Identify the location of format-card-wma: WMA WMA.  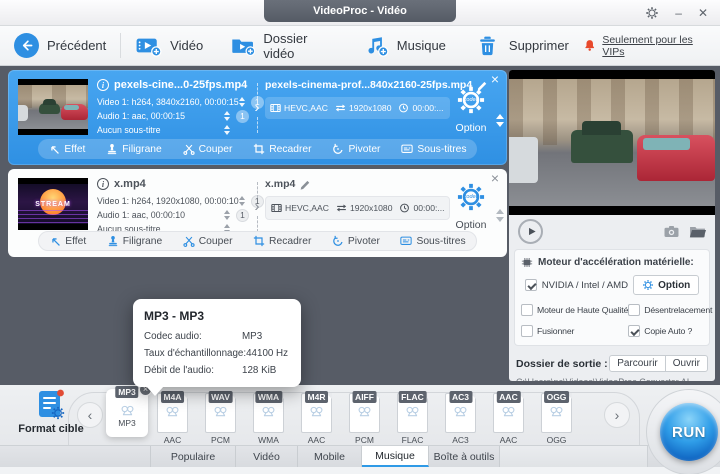
(268, 418).